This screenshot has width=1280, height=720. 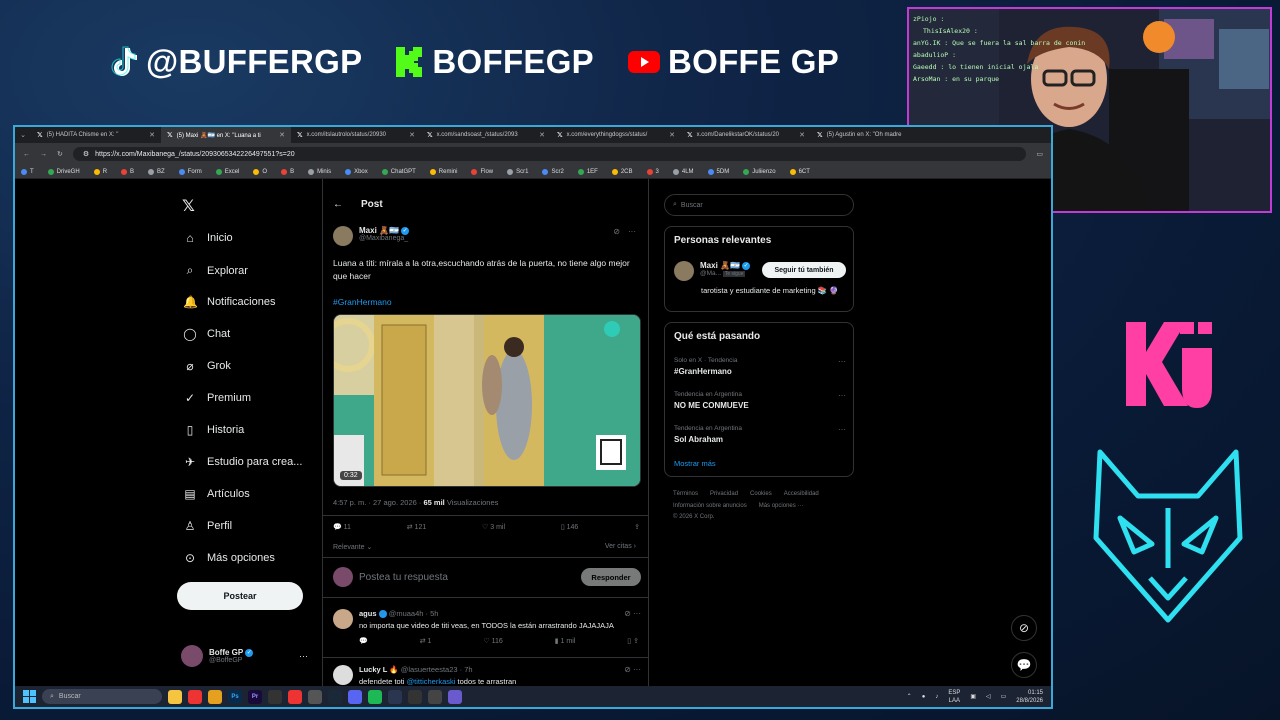 What do you see at coordinates (217, 398) in the screenshot?
I see `nav-premium: ✓ Premium` at bounding box center [217, 398].